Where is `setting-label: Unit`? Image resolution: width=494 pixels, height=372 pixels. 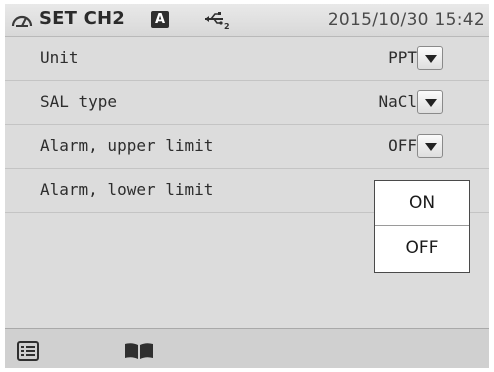 setting-label: Unit is located at coordinates (59, 57).